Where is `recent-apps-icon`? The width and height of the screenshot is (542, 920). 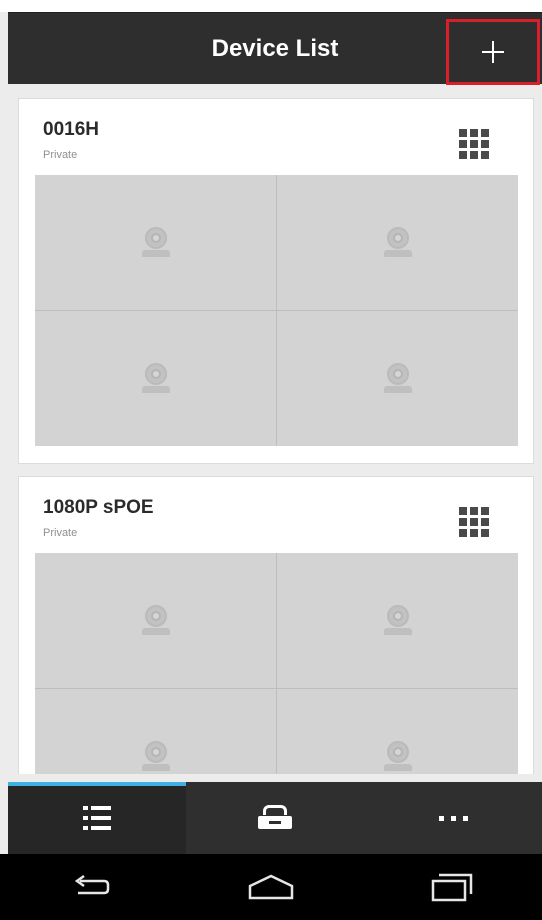 recent-apps-icon is located at coordinates (451, 887).